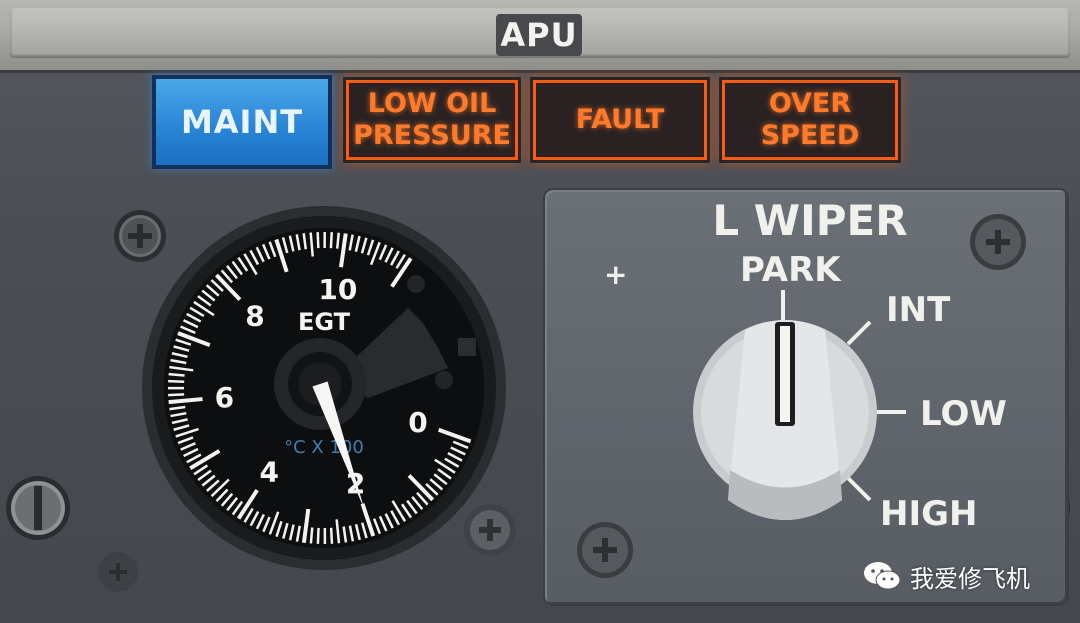  What do you see at coordinates (970, 578) in the screenshot?
I see `watermark-text: 我爱修飞机` at bounding box center [970, 578].